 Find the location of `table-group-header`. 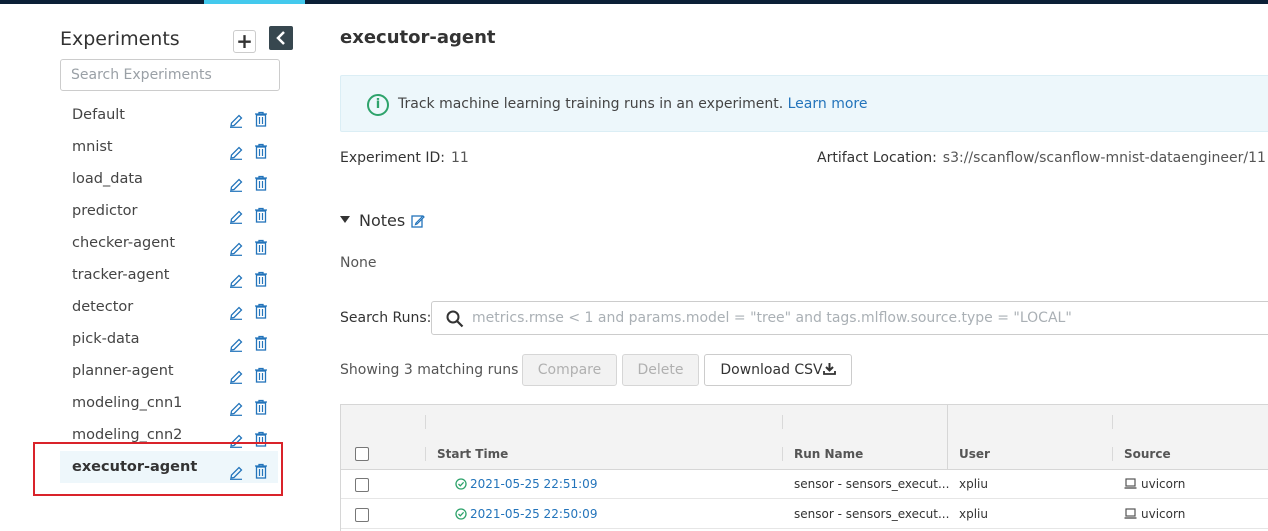

table-group-header is located at coordinates (804, 422).